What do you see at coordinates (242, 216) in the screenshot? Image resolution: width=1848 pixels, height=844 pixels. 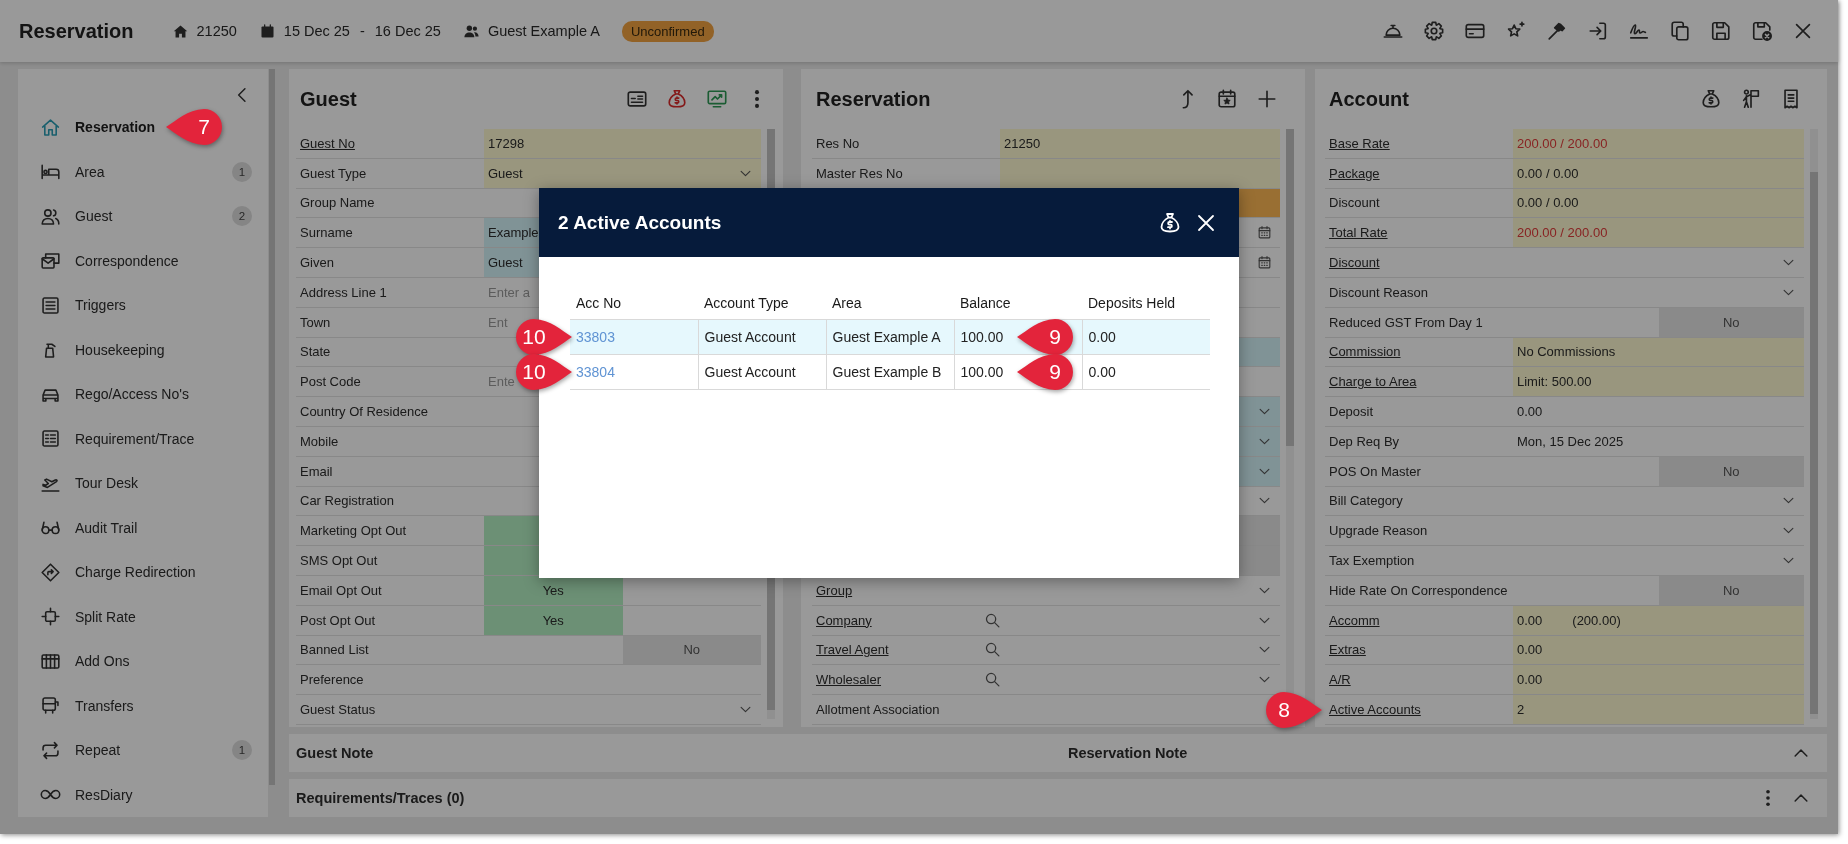 I see `count-badge: 2` at bounding box center [242, 216].